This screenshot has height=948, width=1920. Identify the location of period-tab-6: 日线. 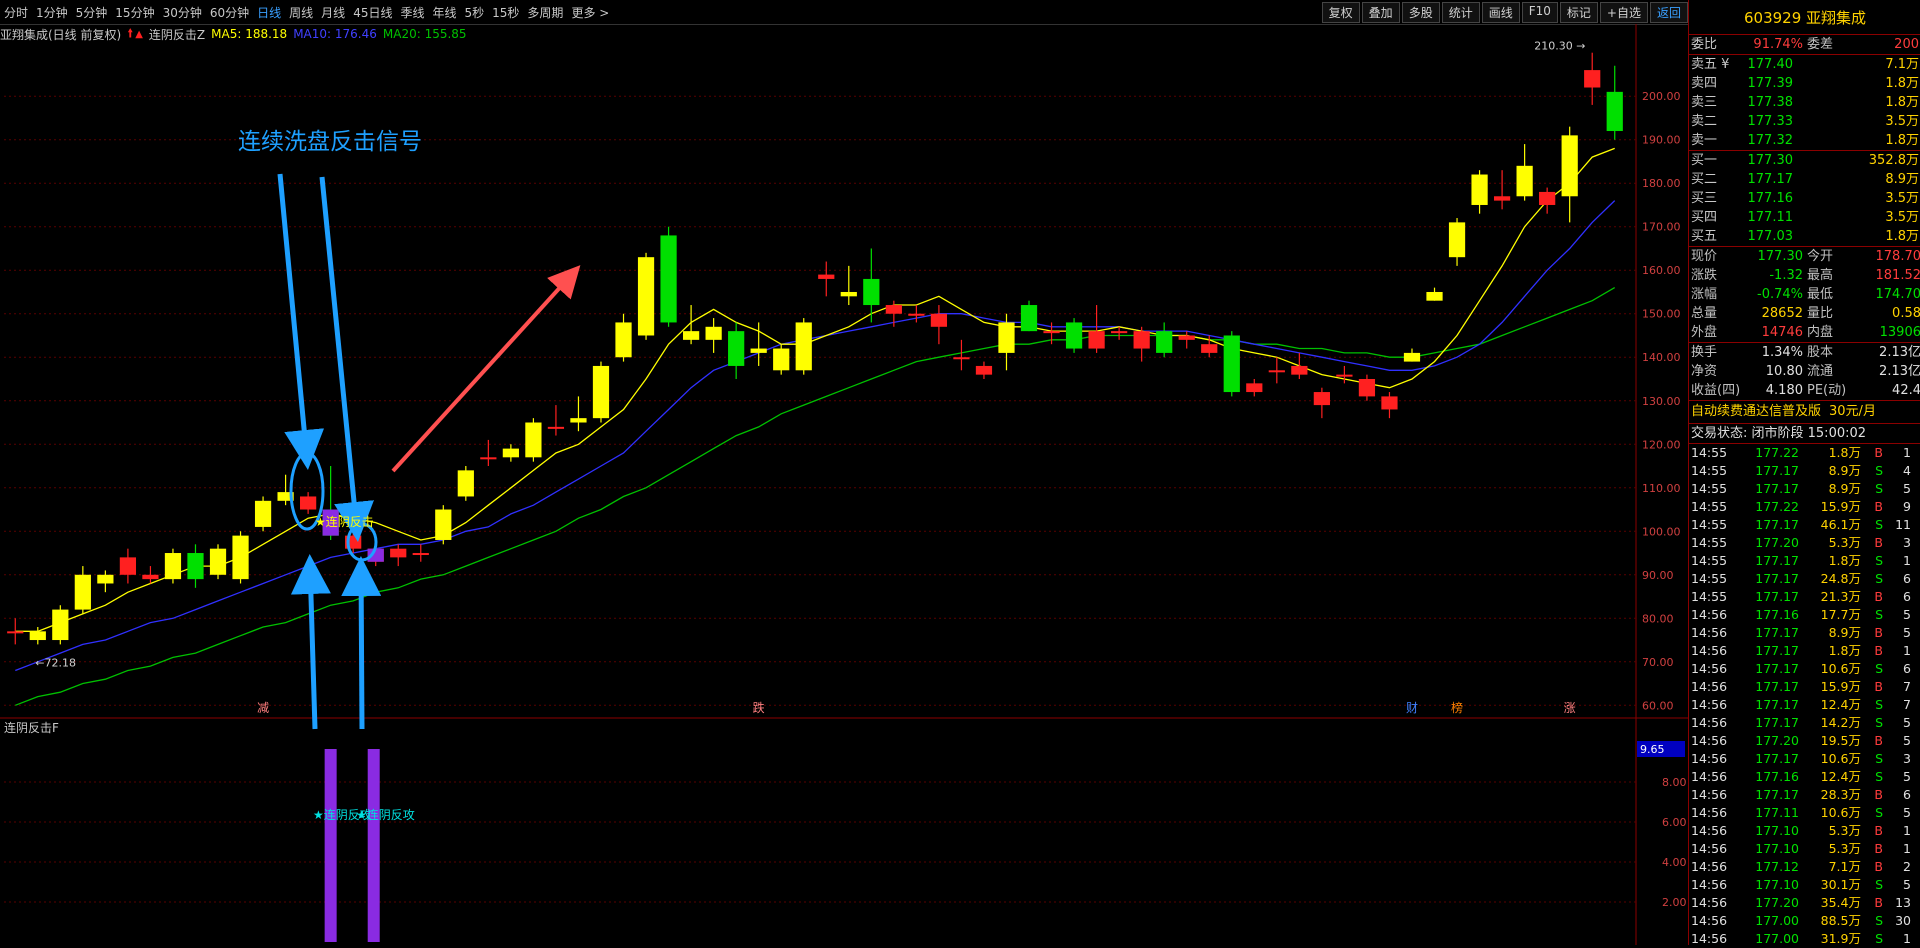
(269, 12).